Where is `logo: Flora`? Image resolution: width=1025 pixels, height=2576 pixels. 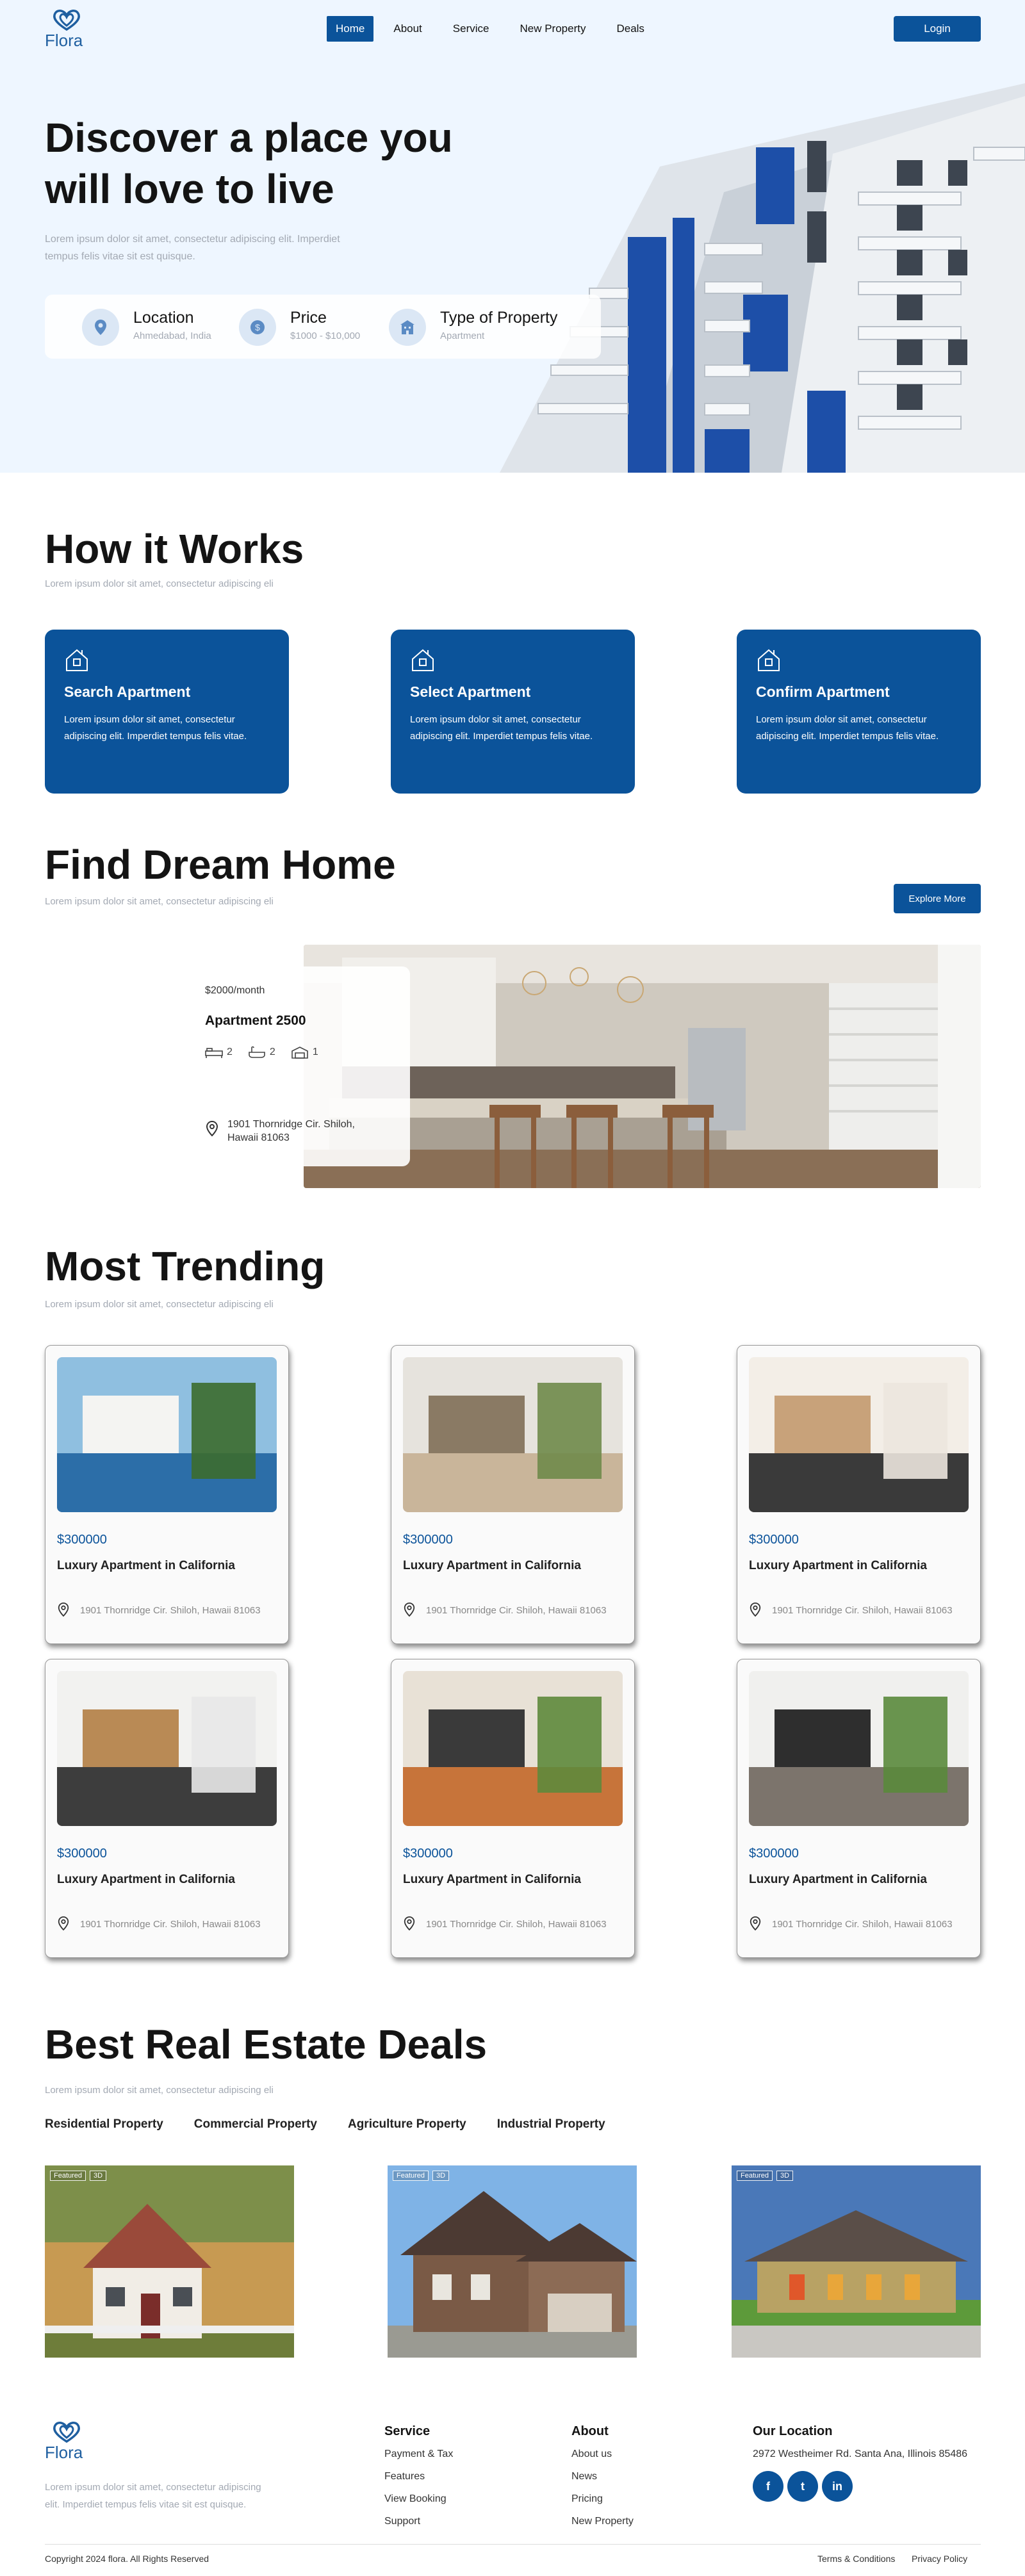
logo: Flora is located at coordinates (67, 29).